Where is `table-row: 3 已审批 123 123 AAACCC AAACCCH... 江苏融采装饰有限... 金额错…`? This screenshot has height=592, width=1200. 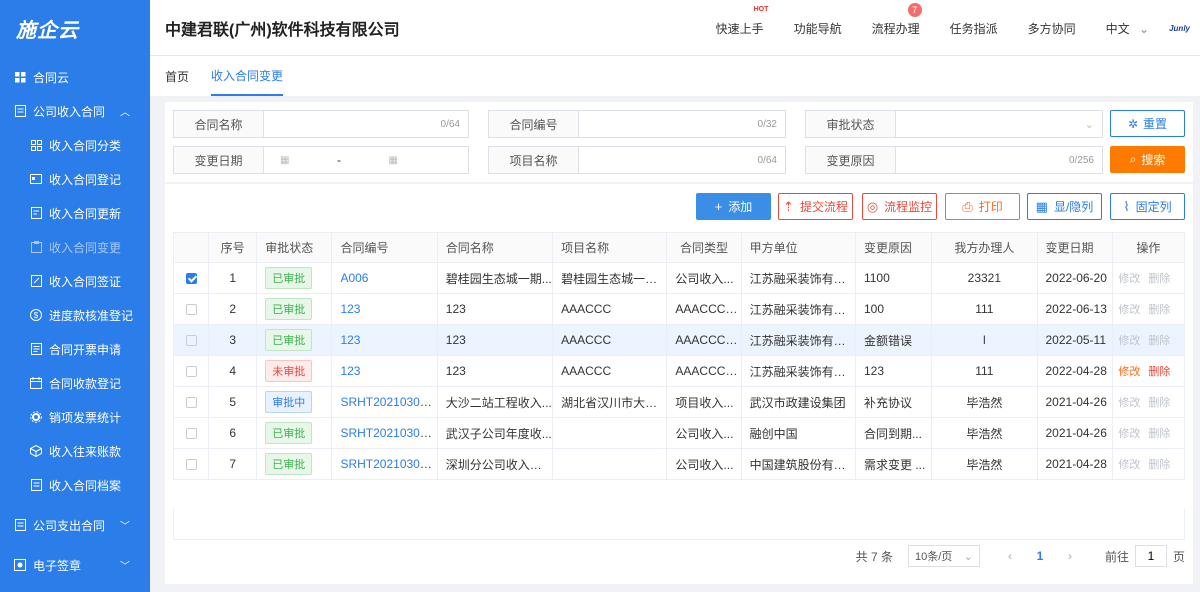
table-row: 3 已审批 123 123 AAACCC AAACCCH... 江苏融采装饰有限... 金额错… is located at coordinates (679, 340).